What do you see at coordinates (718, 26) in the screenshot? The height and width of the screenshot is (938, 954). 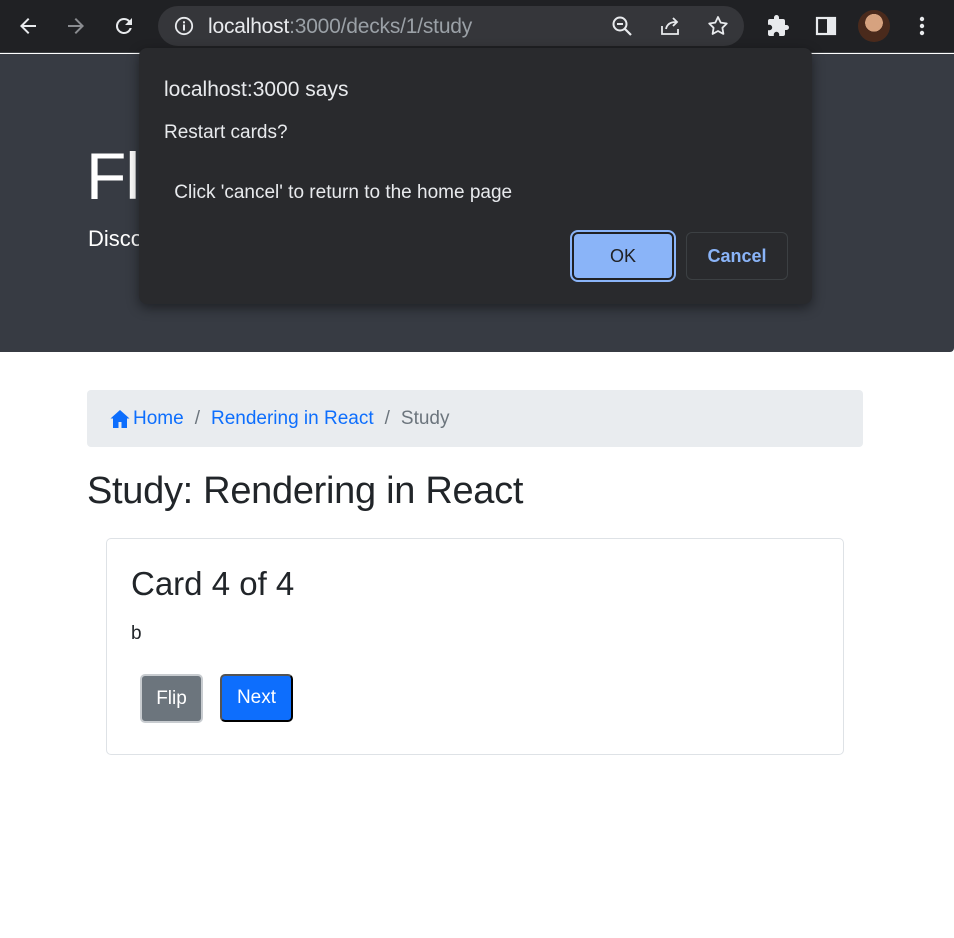 I see `bookmark-star-icon` at bounding box center [718, 26].